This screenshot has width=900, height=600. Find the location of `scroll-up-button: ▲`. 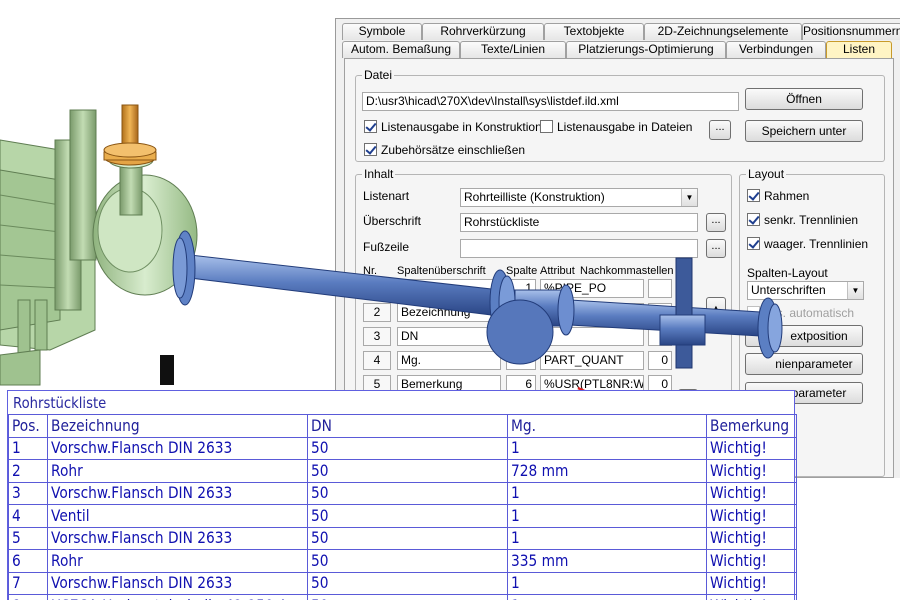

scroll-up-button: ▲ is located at coordinates (716, 308).